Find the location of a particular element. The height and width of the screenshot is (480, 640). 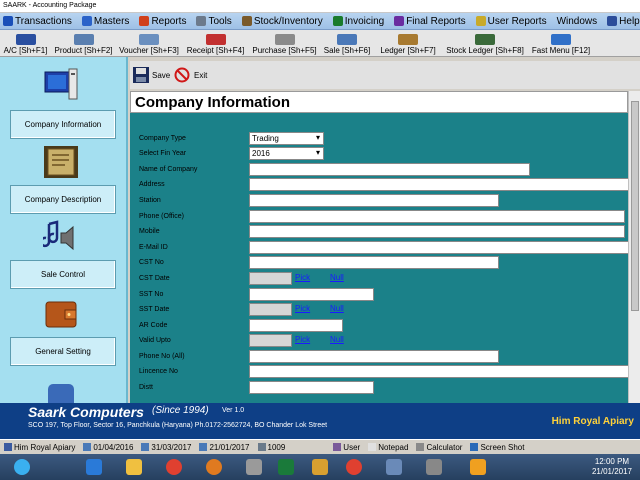

mobile-input is located at coordinates (437, 231).